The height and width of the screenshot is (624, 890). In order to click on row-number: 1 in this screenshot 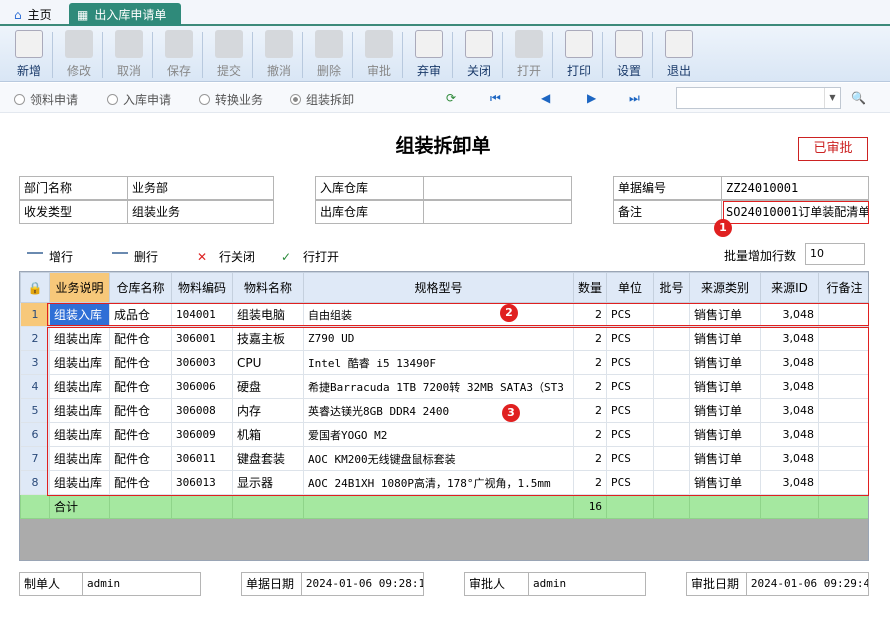, I will do `click(35, 314)`.